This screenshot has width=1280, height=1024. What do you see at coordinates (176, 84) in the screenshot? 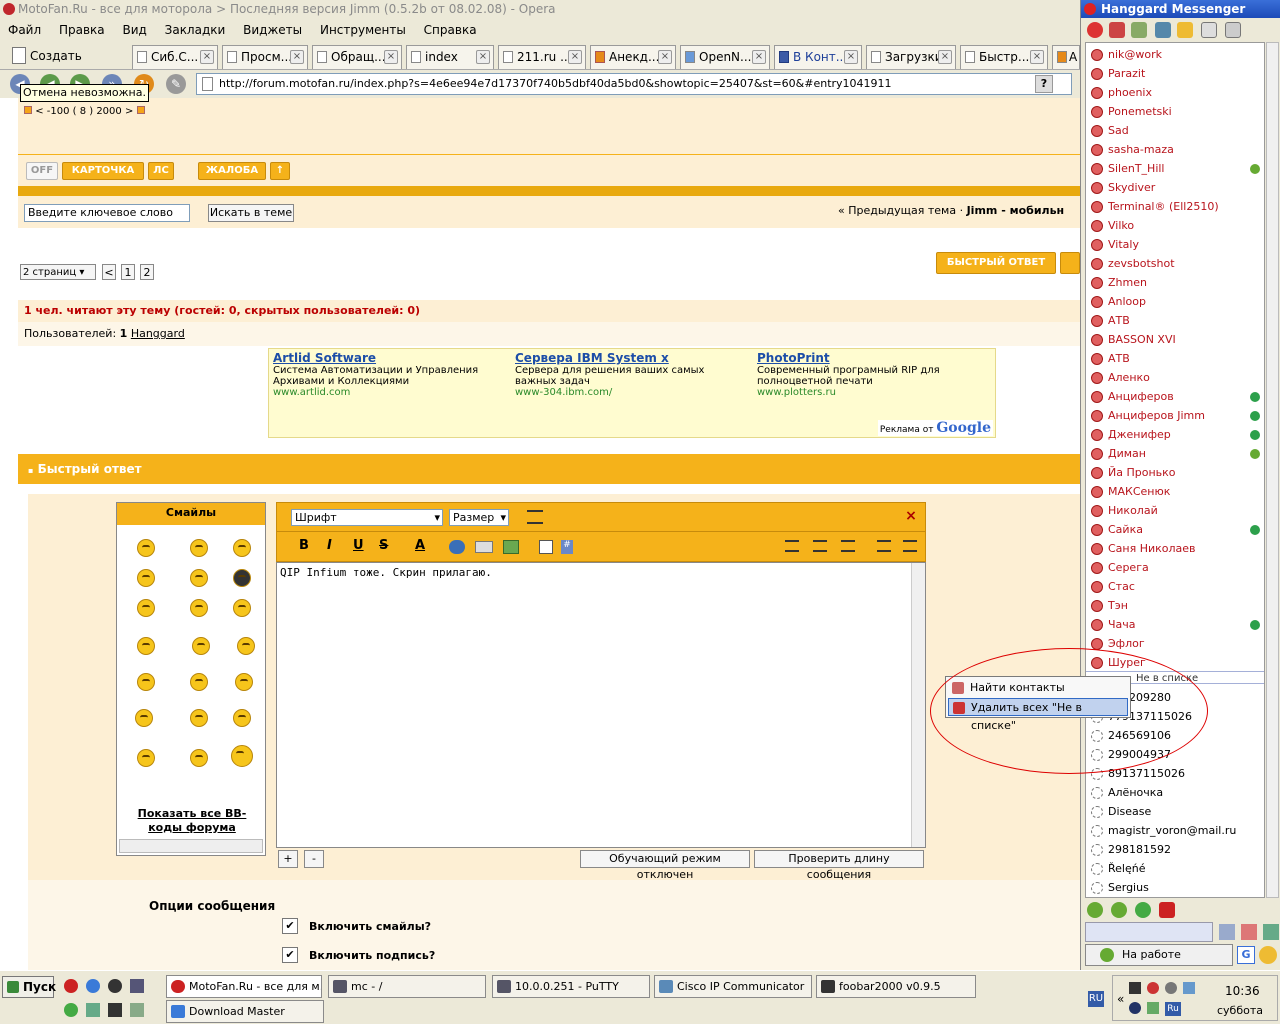
I see `edit-icon: ✎` at bounding box center [176, 84].